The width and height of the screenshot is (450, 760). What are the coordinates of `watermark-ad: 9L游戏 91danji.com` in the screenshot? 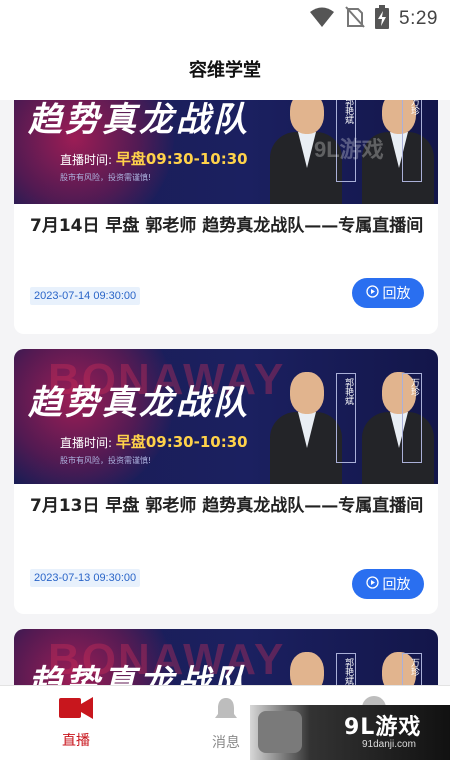 It's located at (350, 732).